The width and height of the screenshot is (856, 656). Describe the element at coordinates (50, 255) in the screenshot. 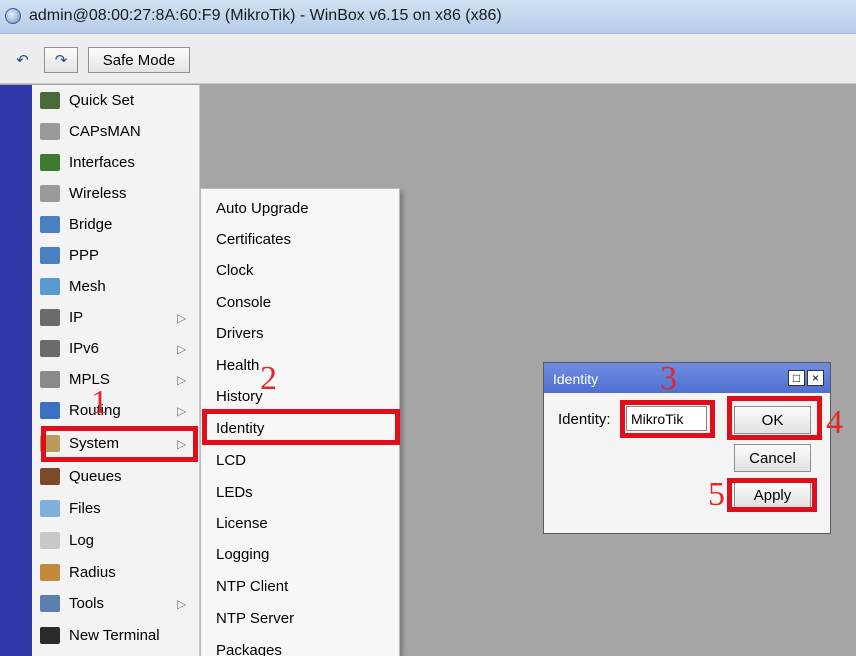

I see `ppp-icon` at that location.